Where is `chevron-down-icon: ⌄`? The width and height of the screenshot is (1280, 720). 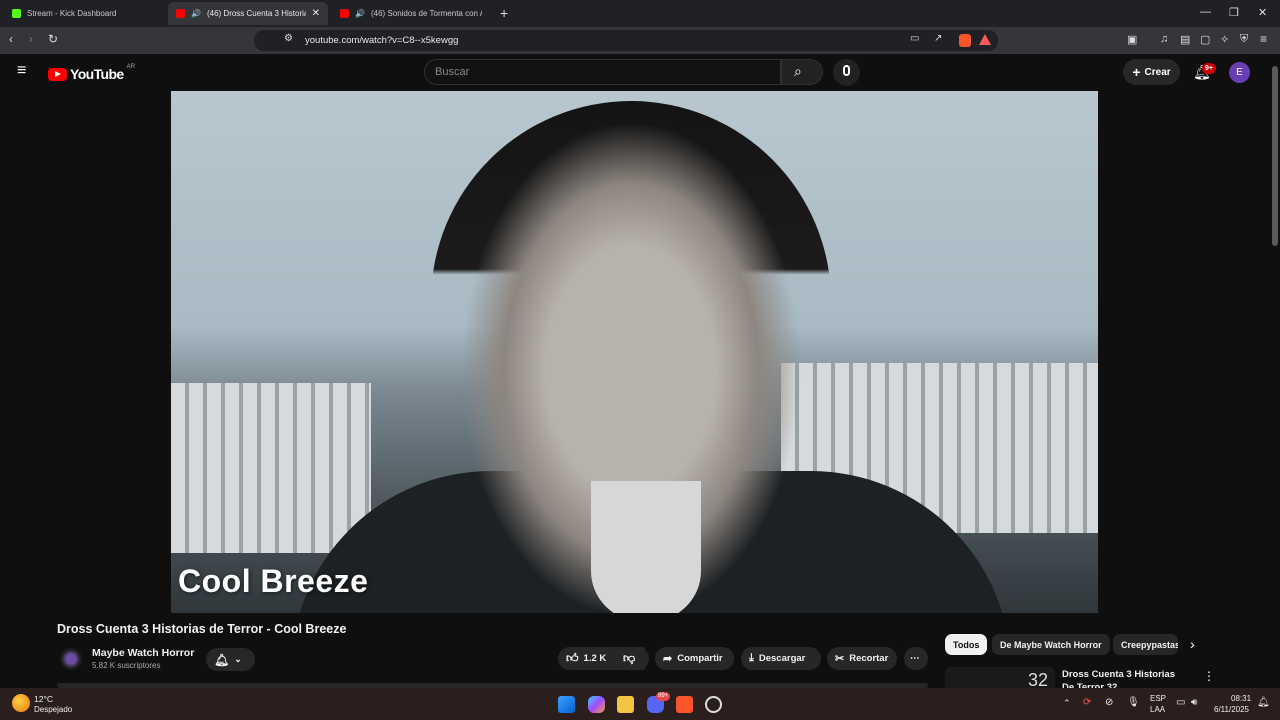
chevron-down-icon: ⌄ is located at coordinates (238, 659).